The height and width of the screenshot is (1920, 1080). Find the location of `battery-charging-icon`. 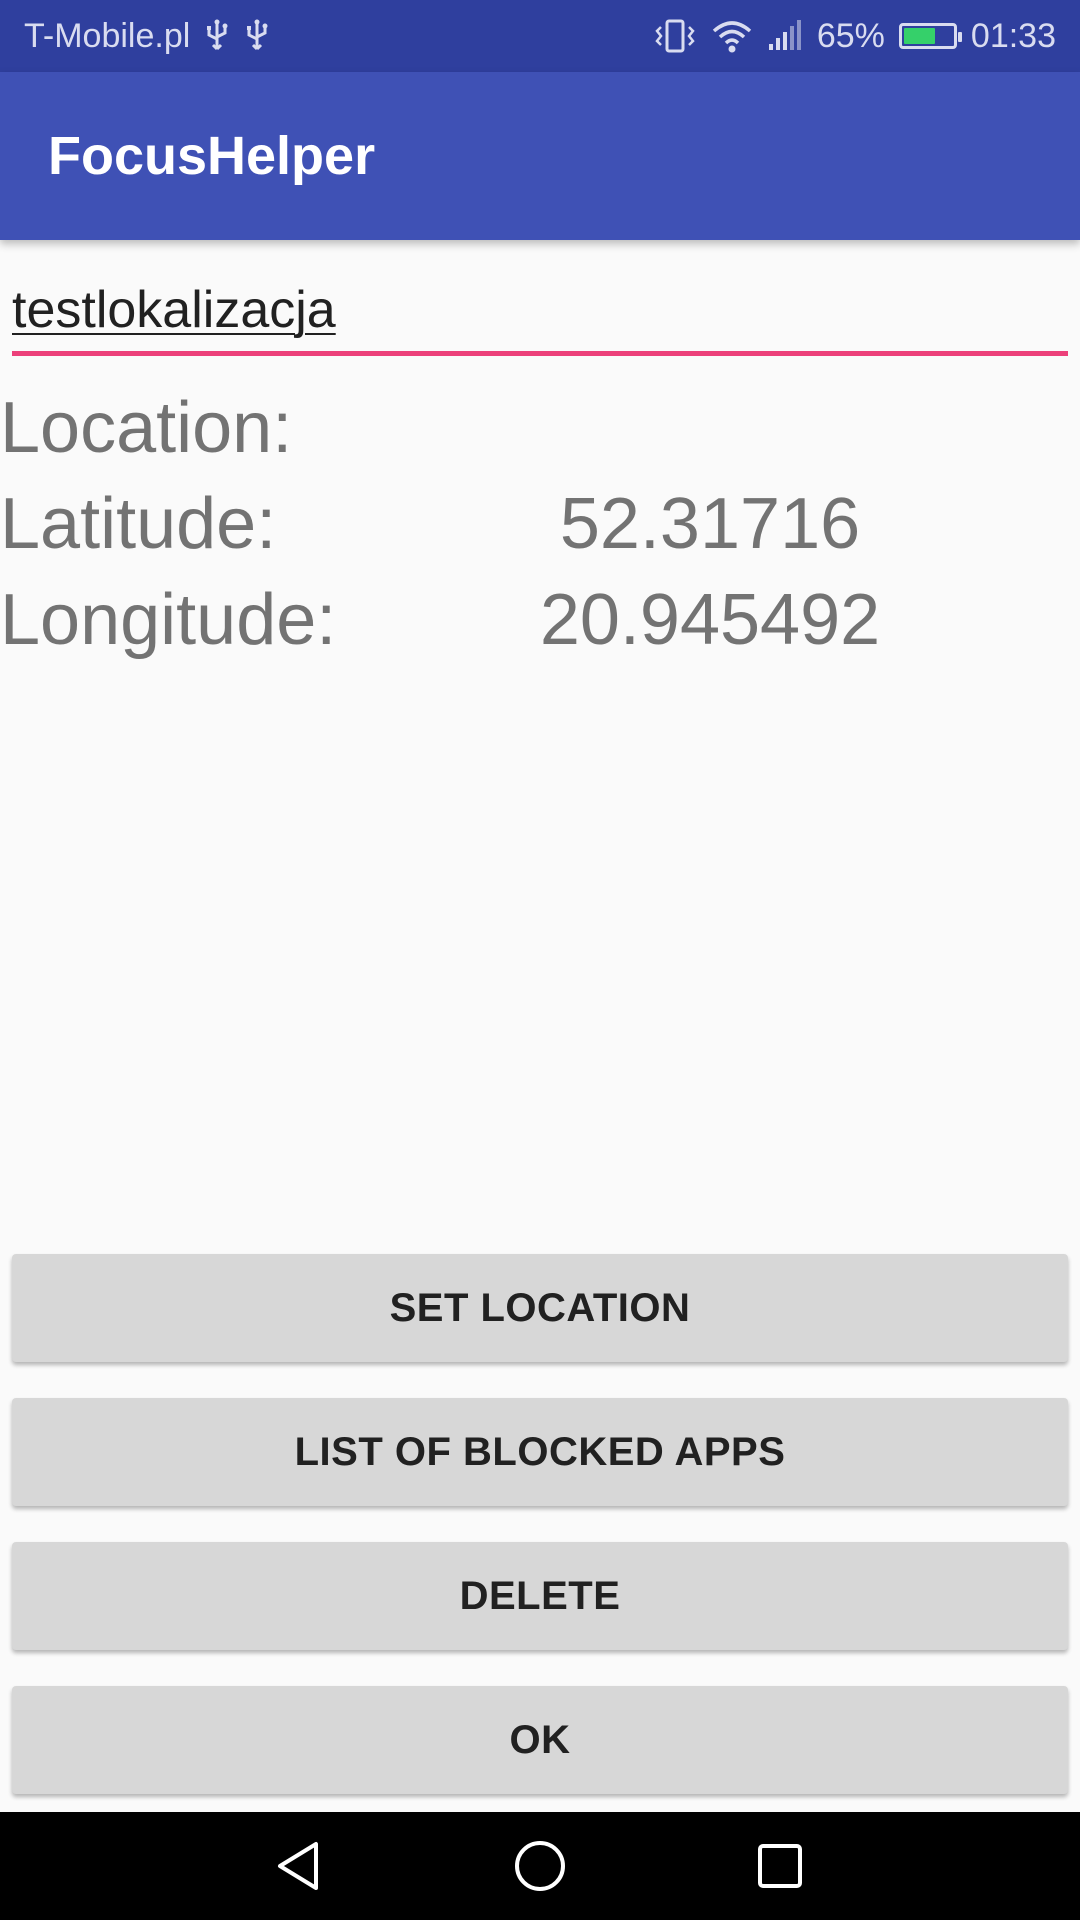

battery-charging-icon is located at coordinates (930, 36).